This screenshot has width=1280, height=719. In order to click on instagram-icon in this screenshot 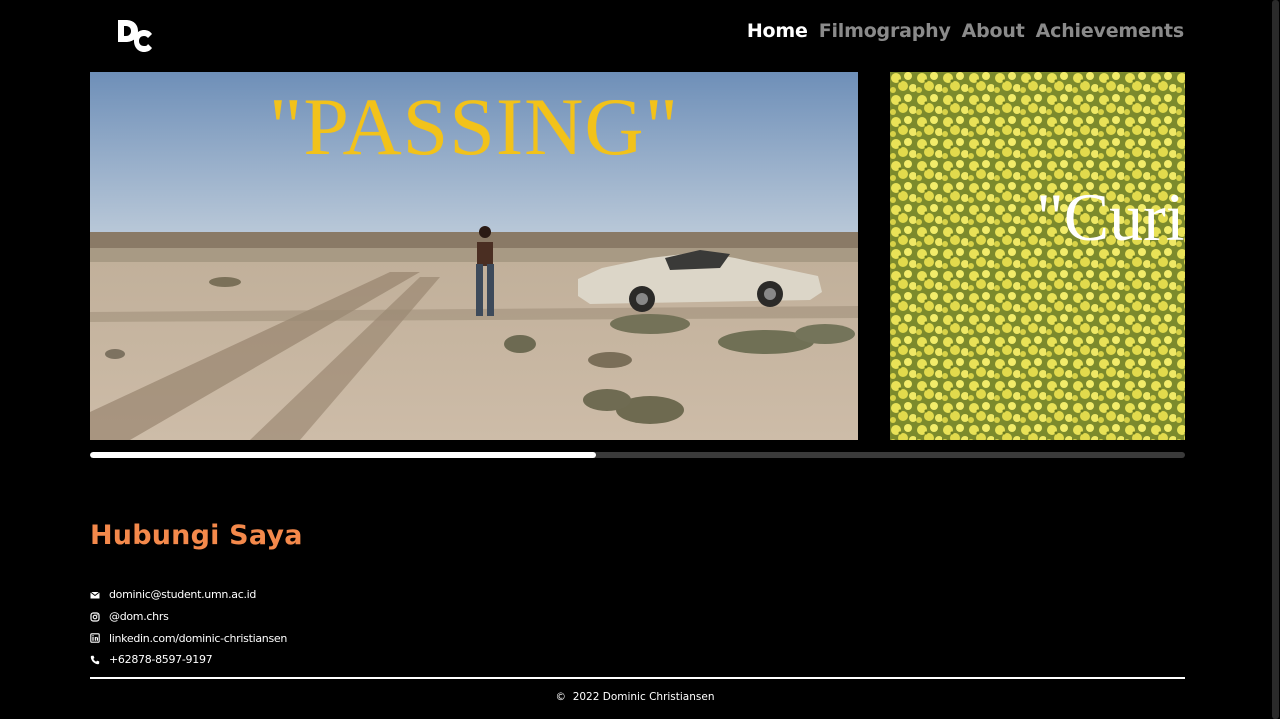, I will do `click(95, 616)`.